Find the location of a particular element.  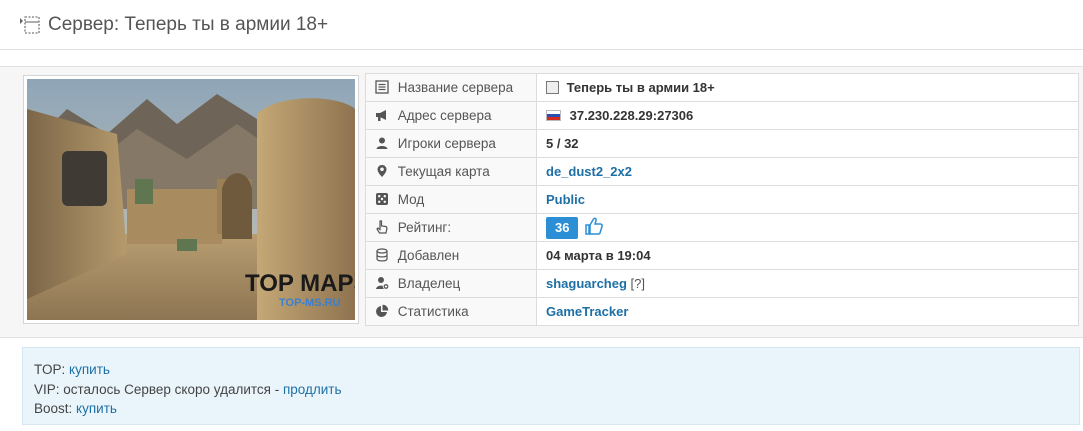

owner-link: shaguarcheg is located at coordinates (586, 283).